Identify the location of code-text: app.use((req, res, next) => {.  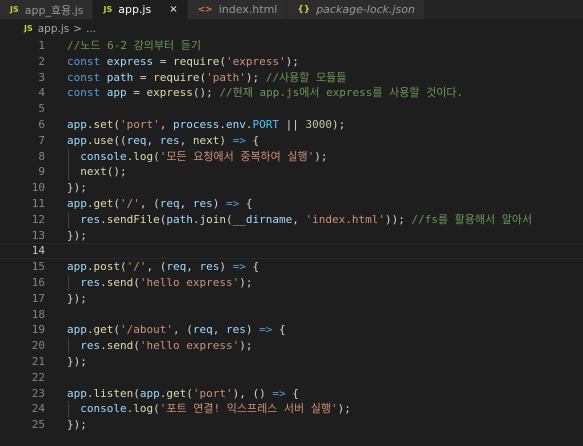
(163, 141).